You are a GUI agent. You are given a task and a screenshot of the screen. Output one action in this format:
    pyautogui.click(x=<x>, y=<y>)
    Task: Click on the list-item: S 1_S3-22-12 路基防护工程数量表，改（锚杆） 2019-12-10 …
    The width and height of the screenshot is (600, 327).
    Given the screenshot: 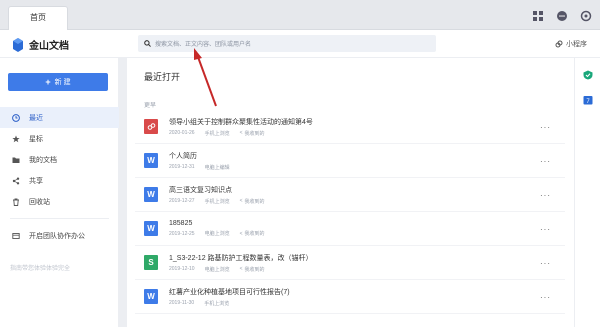 What is the action you would take?
    pyautogui.click(x=350, y=263)
    